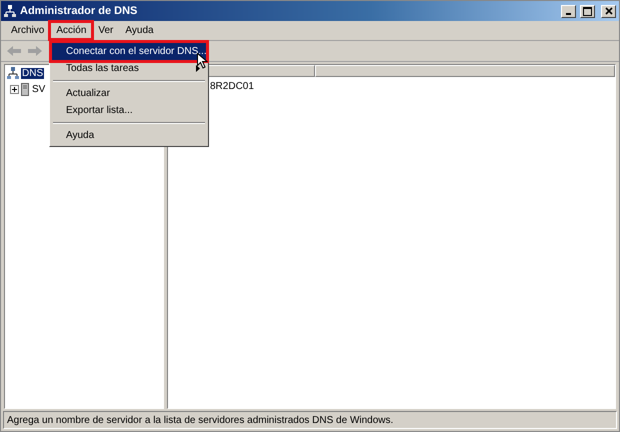  I want to click on status-bar: Agrega un nombre de servidor a la lista de servidores administrados DNS de Windows., so click(310, 420).